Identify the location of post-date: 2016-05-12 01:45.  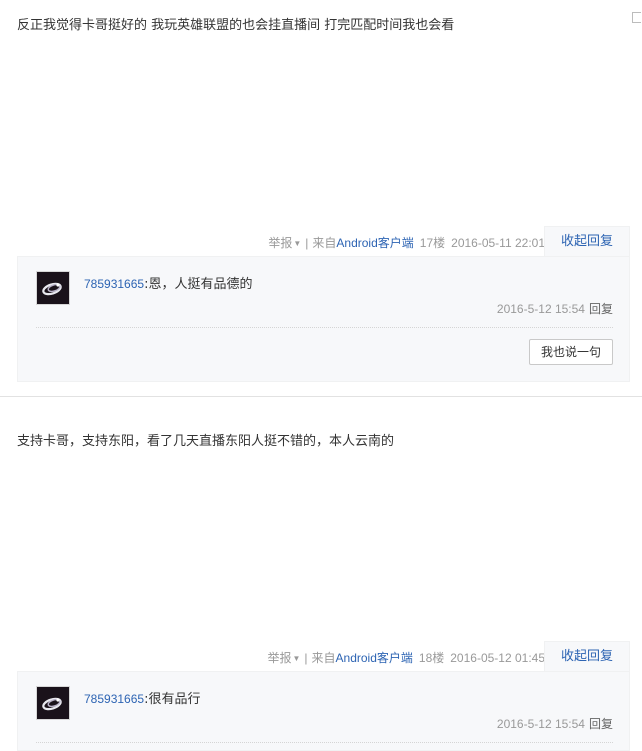
(497, 658).